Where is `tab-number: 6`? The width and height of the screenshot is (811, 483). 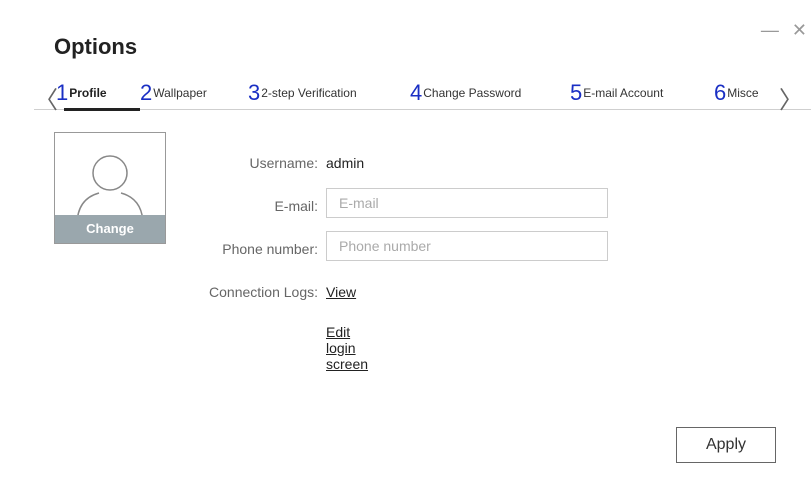
tab-number: 6 is located at coordinates (720, 92).